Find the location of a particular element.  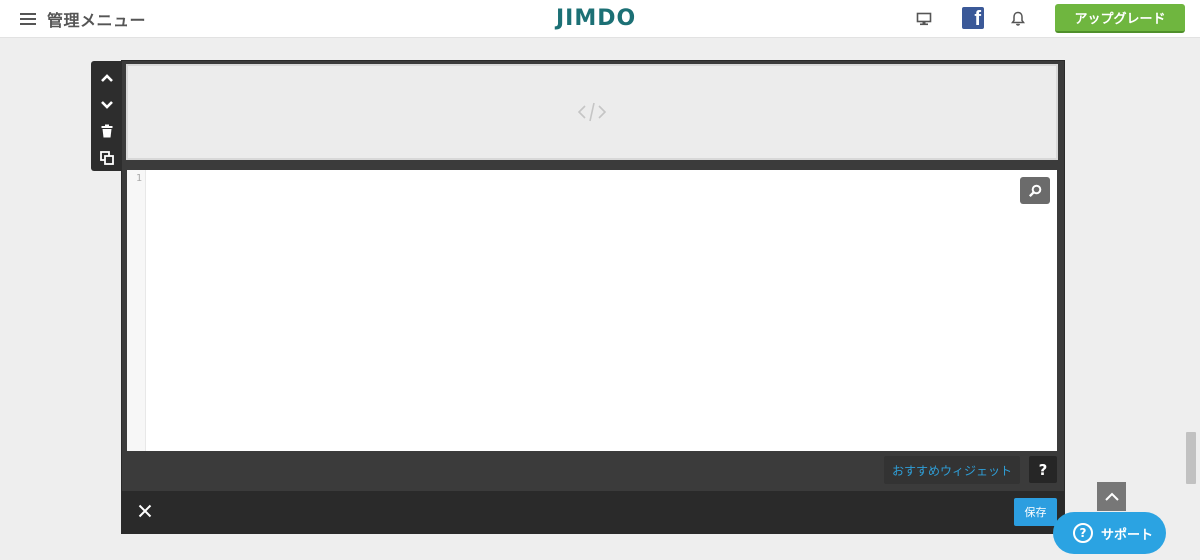

bell-icon is located at coordinates (1018, 19).